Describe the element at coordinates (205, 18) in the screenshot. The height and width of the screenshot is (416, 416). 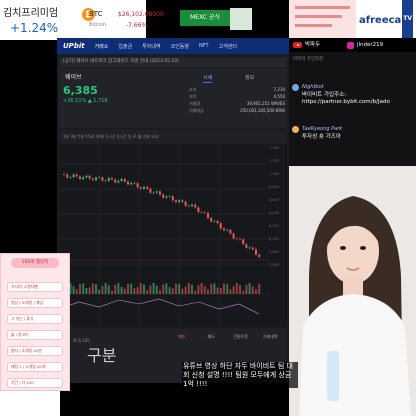
I see `mexc-banner: MEXC 공식` at that location.